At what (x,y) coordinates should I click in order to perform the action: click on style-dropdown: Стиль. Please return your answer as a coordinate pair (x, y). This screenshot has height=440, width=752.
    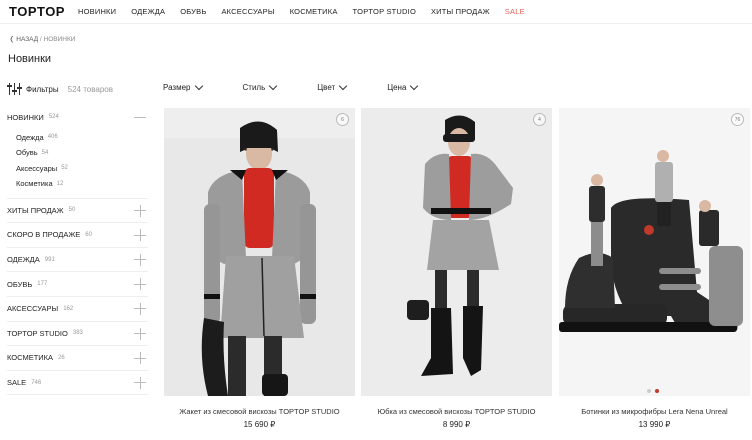
    Looking at the image, I should click on (260, 86).